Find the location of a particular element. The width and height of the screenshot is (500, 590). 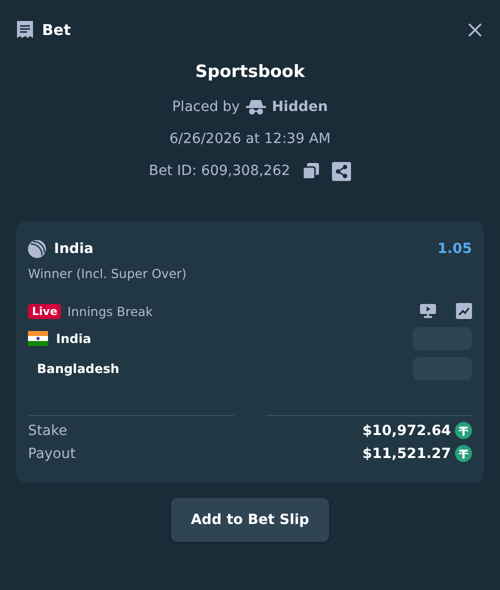

total-label: Payout is located at coordinates (52, 454).